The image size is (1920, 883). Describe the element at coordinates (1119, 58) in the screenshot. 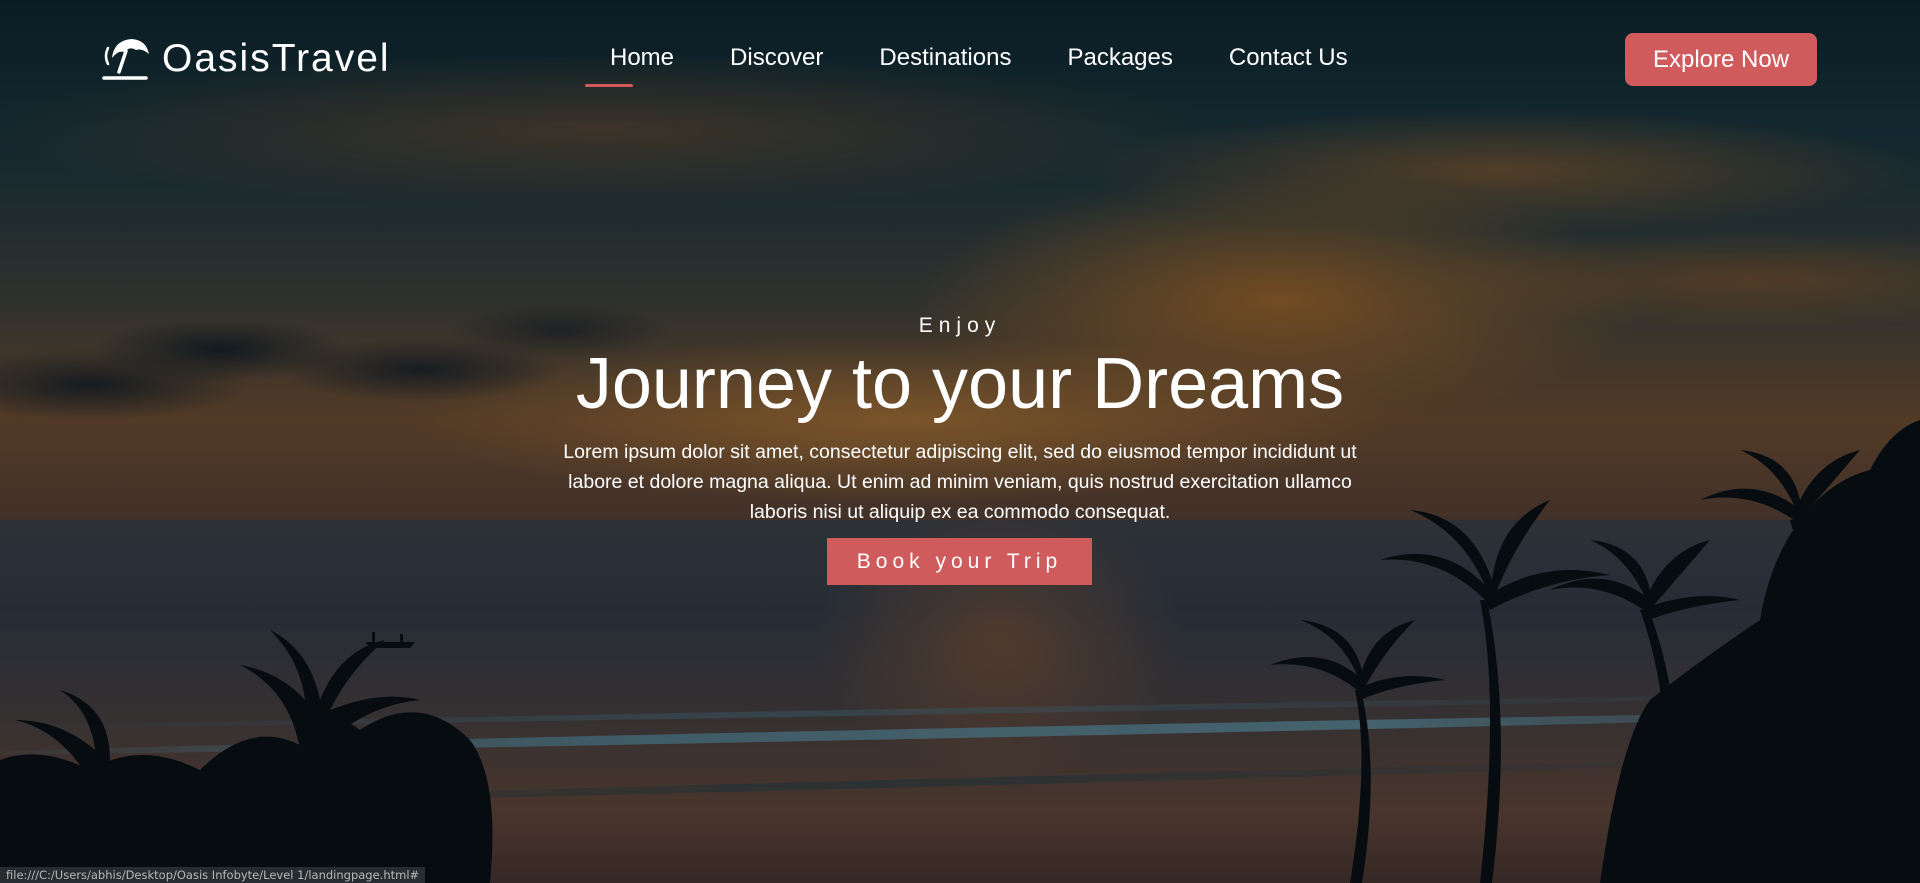

I see `nav-item-packages: Packages` at that location.